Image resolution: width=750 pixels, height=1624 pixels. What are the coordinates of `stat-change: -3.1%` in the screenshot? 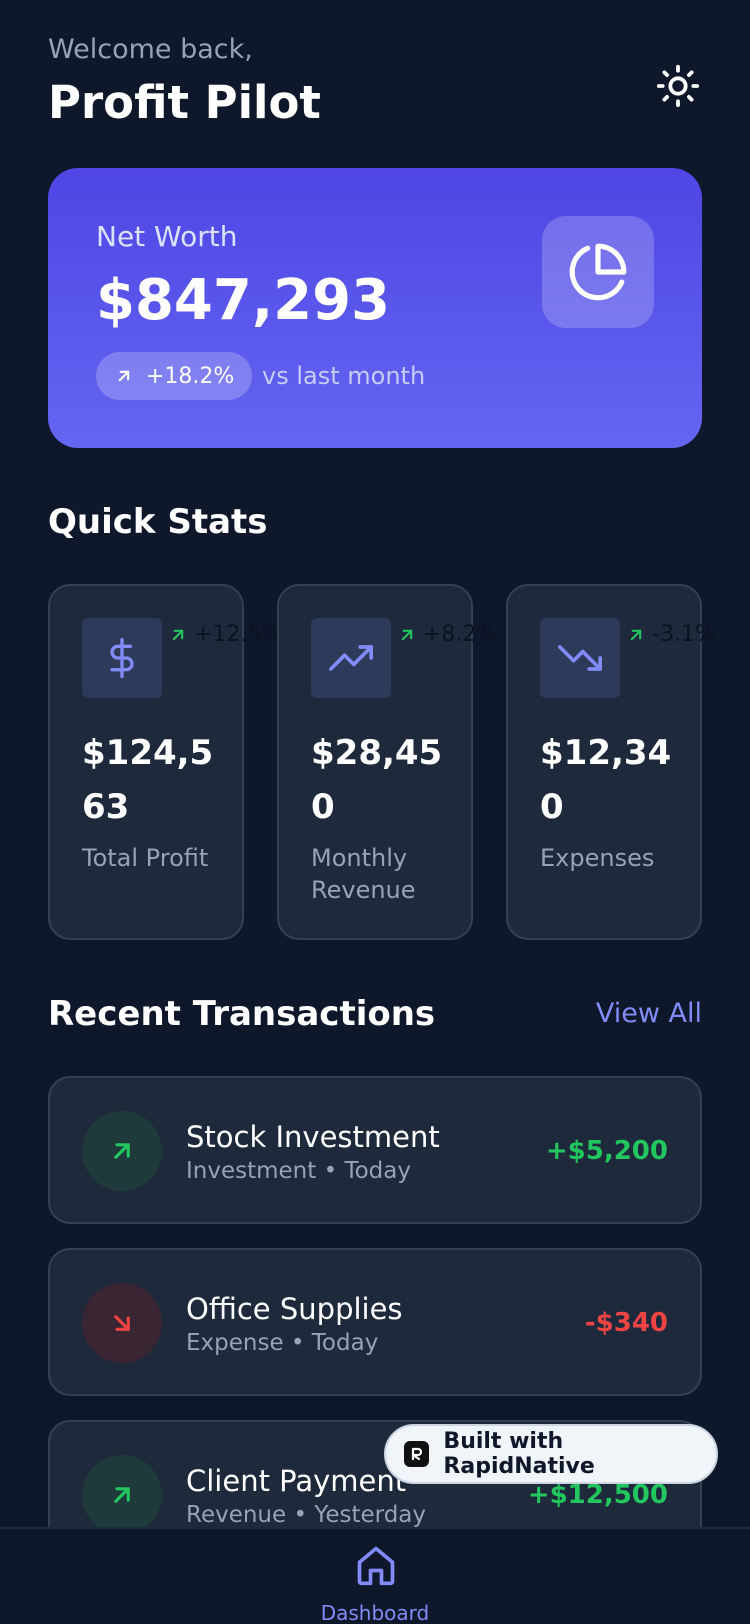 It's located at (671, 634).